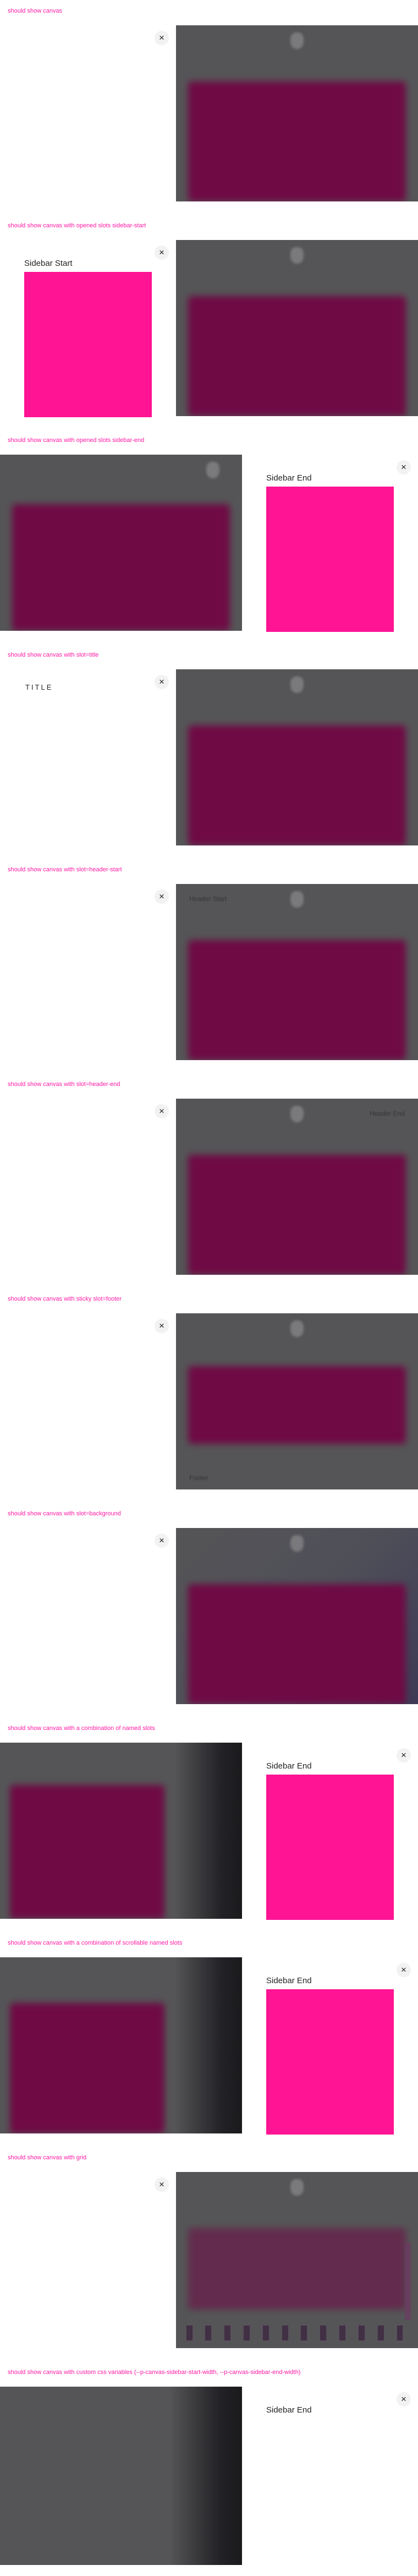 The width and height of the screenshot is (418, 2576). What do you see at coordinates (64, 1514) in the screenshot?
I see `example-heading: should show canvas with slot=background` at bounding box center [64, 1514].